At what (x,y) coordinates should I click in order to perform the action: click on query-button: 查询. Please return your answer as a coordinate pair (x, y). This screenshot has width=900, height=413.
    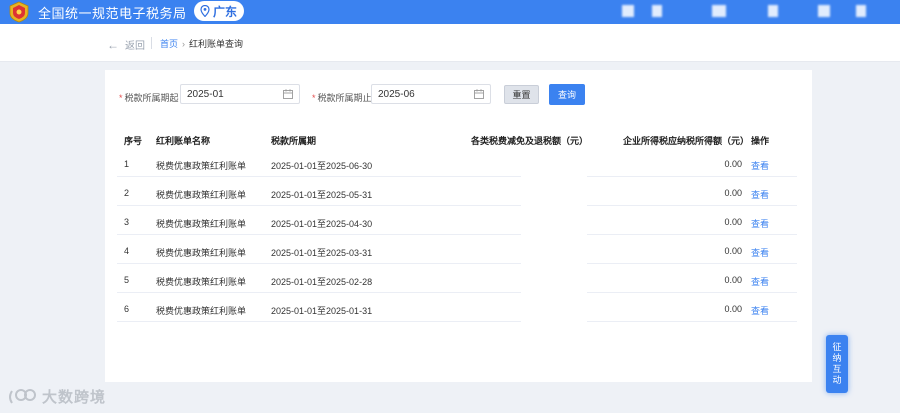
    Looking at the image, I should click on (567, 94).